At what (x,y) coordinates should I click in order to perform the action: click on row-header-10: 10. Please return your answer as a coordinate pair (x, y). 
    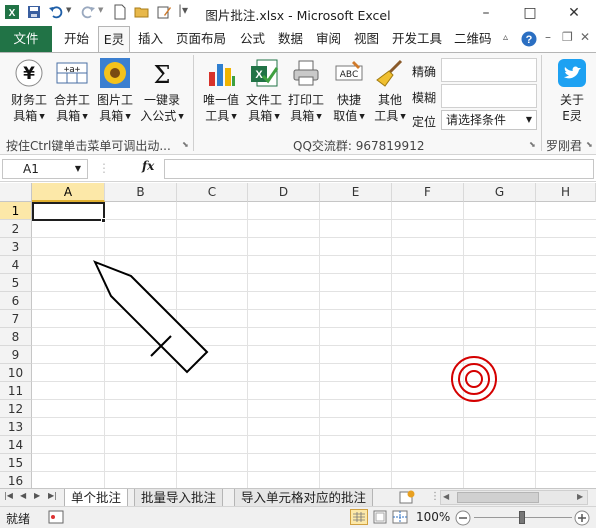
    Looking at the image, I should click on (16, 373).